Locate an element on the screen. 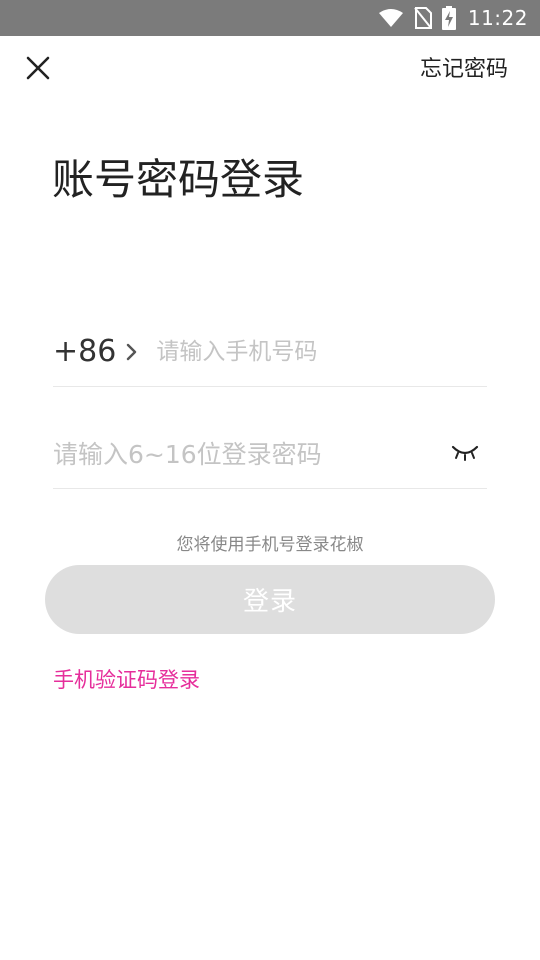  sms-login-link: 手机验证码登录 is located at coordinates (126, 680).